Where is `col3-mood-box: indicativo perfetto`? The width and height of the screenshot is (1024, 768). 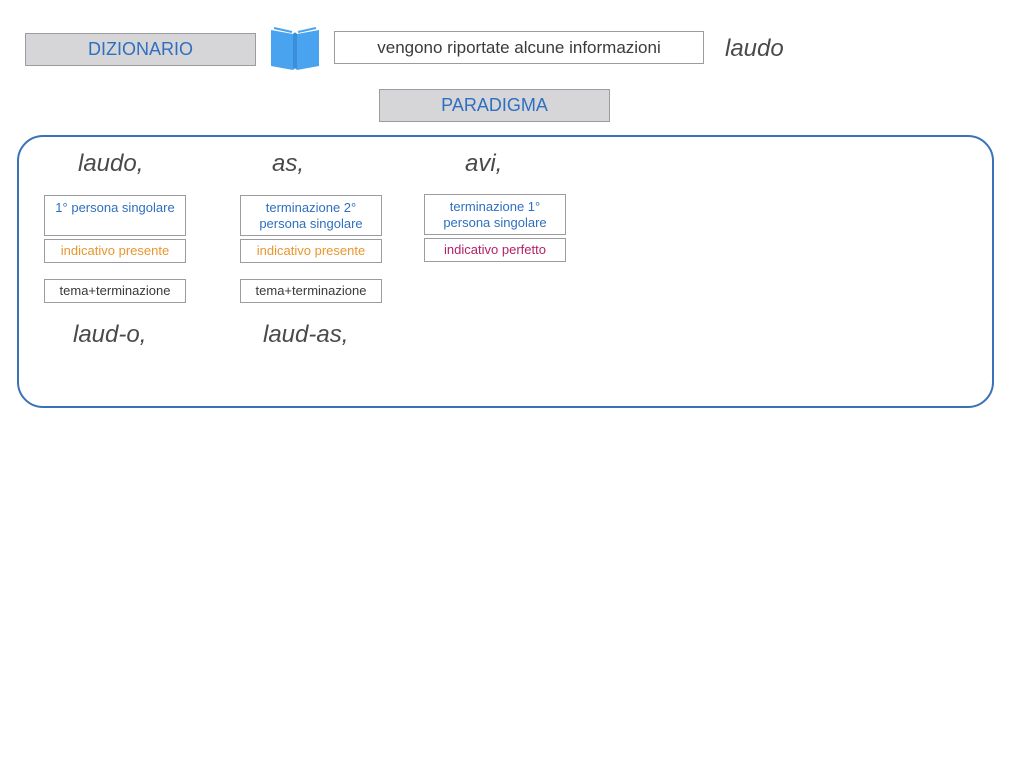
col3-mood-box: indicativo perfetto is located at coordinates (495, 250).